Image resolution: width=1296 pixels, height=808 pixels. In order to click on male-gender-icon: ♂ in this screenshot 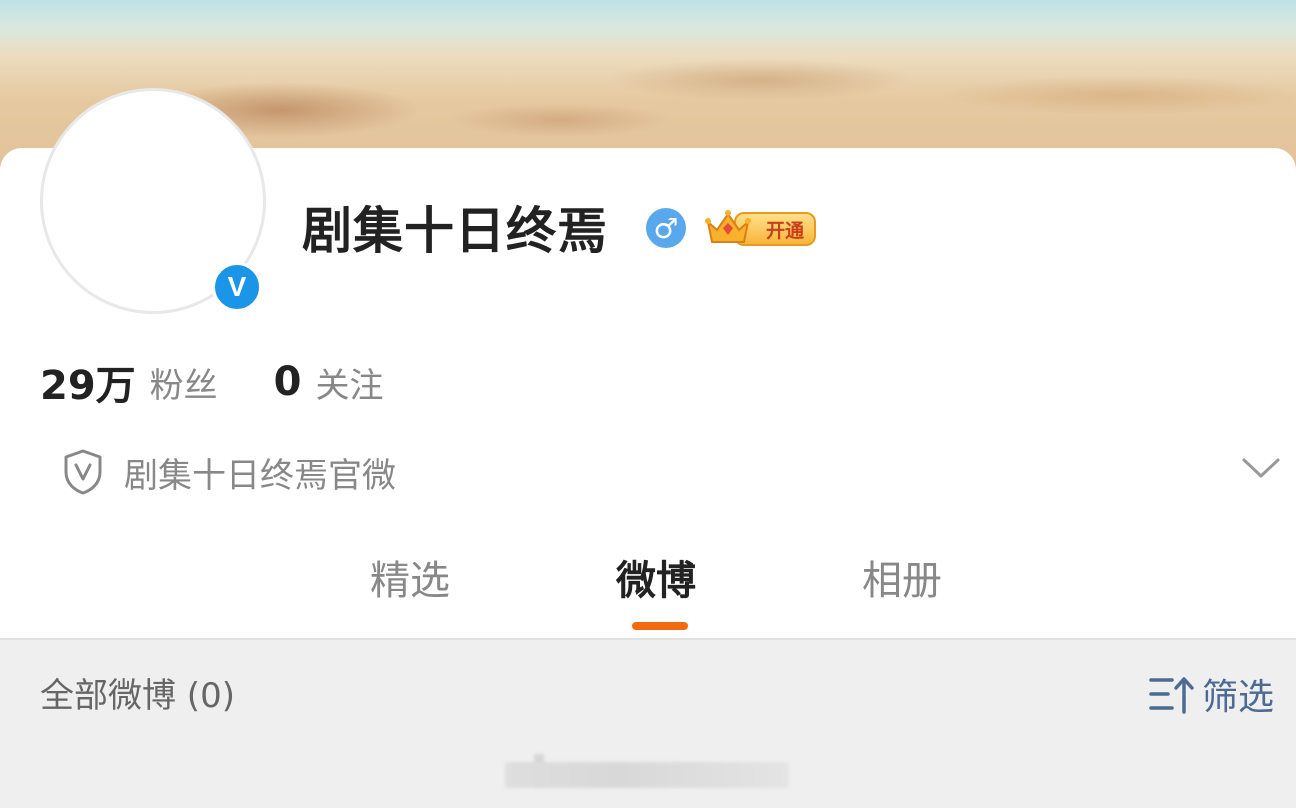, I will do `click(666, 228)`.